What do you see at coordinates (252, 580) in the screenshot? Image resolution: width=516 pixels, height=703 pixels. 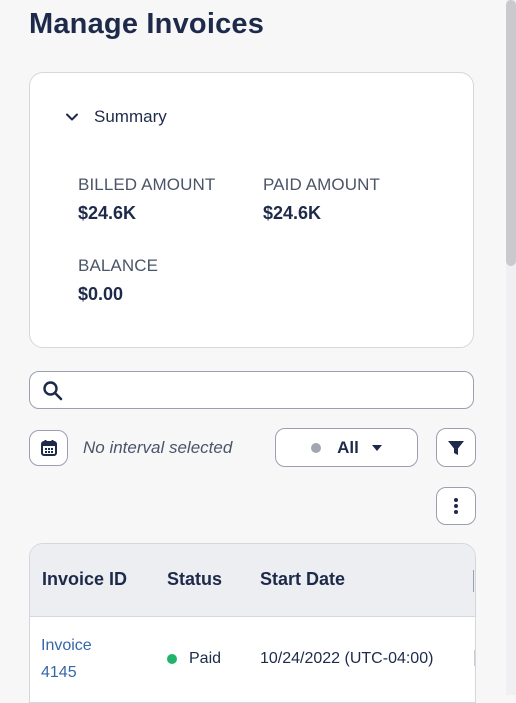 I see `table-header: Invoice ID Status Start Date` at bounding box center [252, 580].